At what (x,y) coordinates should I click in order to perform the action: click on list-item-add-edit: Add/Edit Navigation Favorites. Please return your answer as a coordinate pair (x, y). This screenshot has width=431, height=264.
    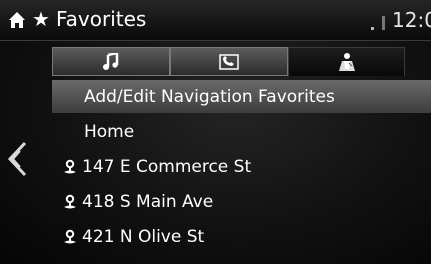
    Looking at the image, I should click on (241, 96).